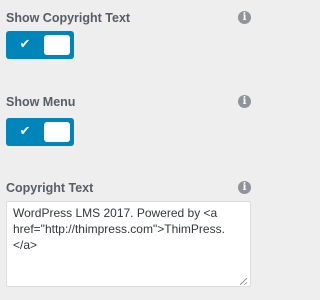 This screenshot has height=300, width=320. What do you see at coordinates (40, 132) in the screenshot?
I see `show-menu-toggle: ✔` at bounding box center [40, 132].